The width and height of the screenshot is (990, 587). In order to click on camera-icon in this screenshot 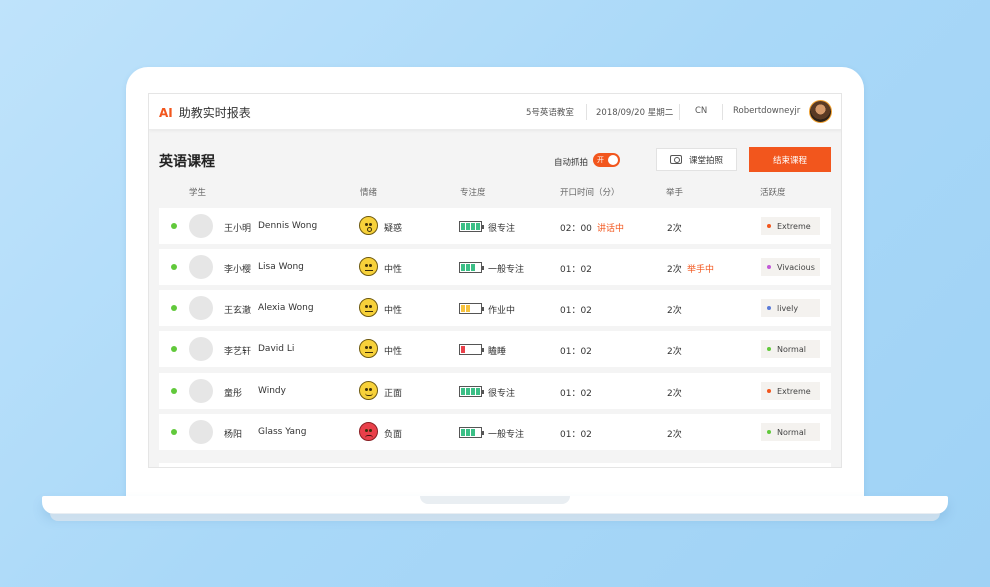, I will do `click(675, 159)`.